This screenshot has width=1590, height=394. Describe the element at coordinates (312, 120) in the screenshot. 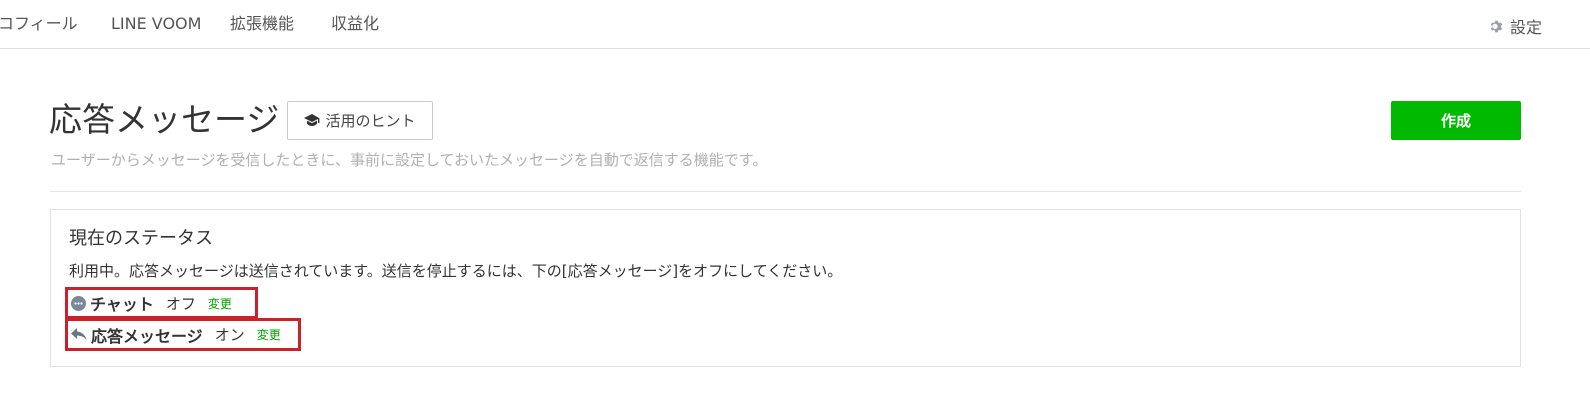

I see `graduation-cap-icon` at that location.